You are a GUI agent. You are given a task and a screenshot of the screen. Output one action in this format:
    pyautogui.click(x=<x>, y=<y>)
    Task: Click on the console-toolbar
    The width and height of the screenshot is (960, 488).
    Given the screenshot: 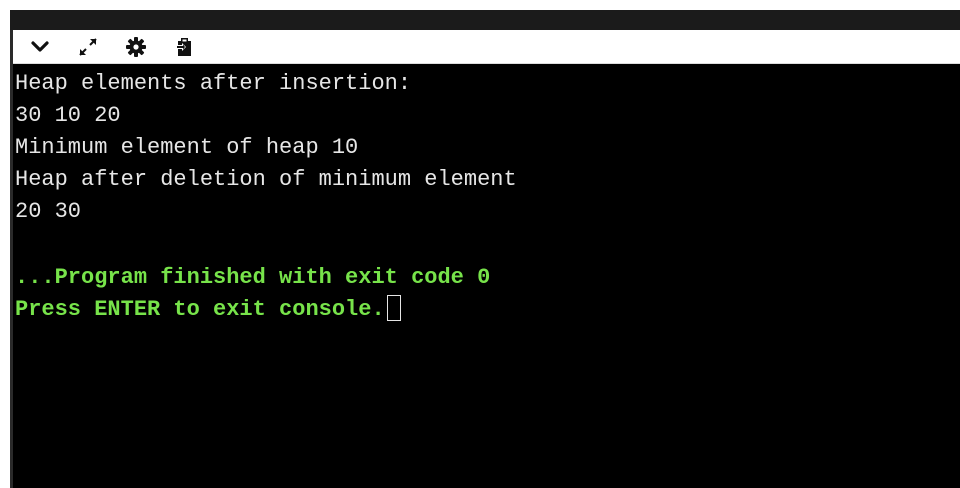 What is the action you would take?
    pyautogui.click(x=486, y=47)
    